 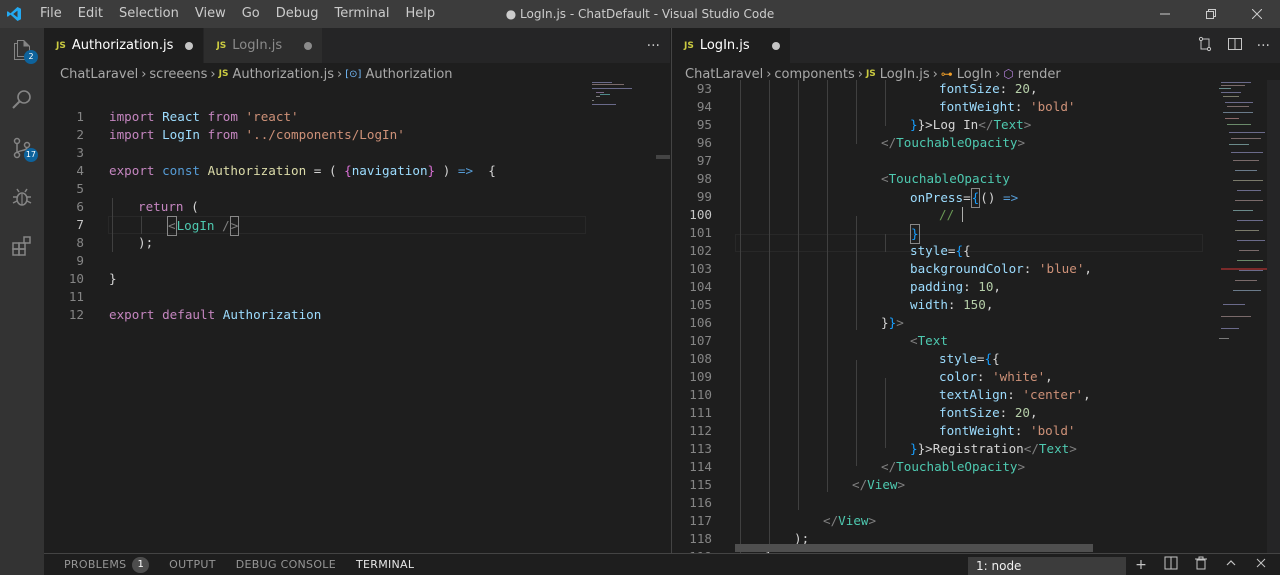 What do you see at coordinates (914, 548) in the screenshot?
I see `horizontal-scrollbar` at bounding box center [914, 548].